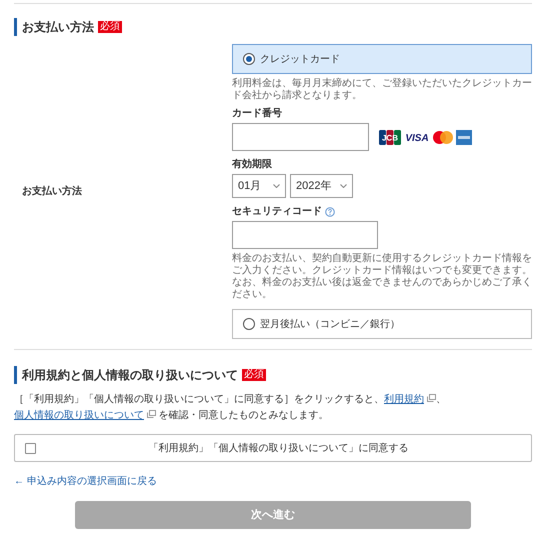 The width and height of the screenshot is (546, 547). Describe the element at coordinates (51, 191) in the screenshot. I see `row-label: お支払い方法` at that location.